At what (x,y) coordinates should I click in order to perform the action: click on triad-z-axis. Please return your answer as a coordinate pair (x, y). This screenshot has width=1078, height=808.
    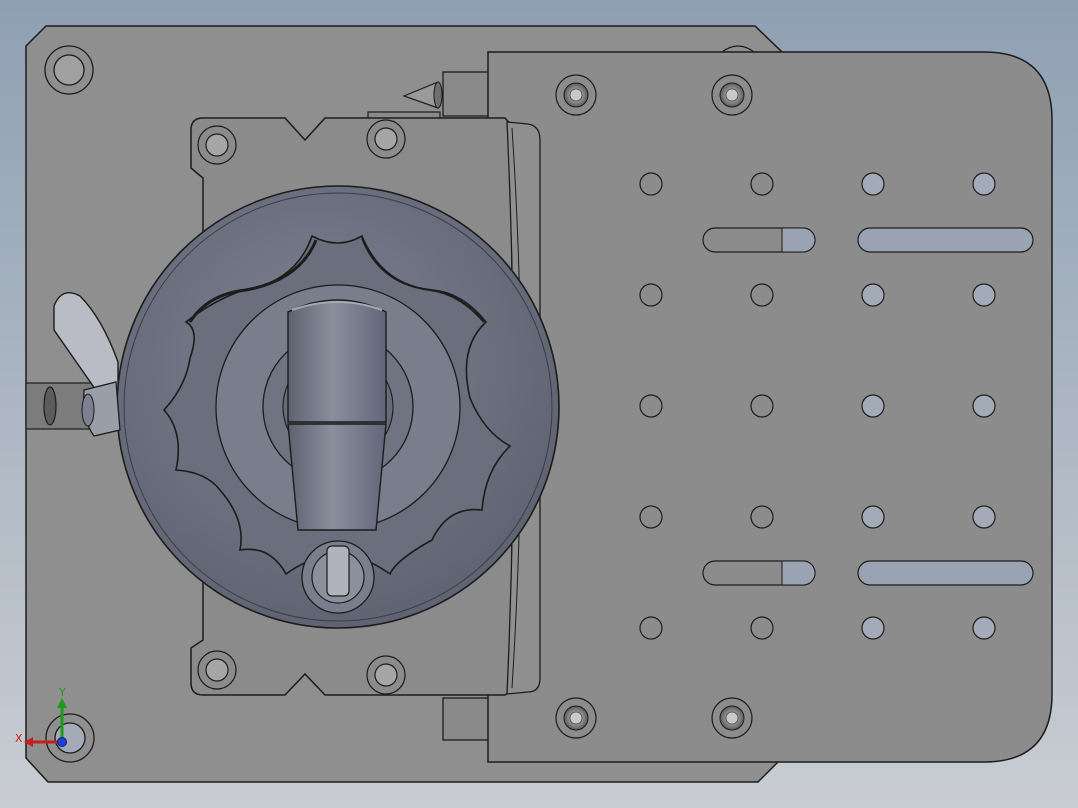
    Looking at the image, I should click on (62, 742).